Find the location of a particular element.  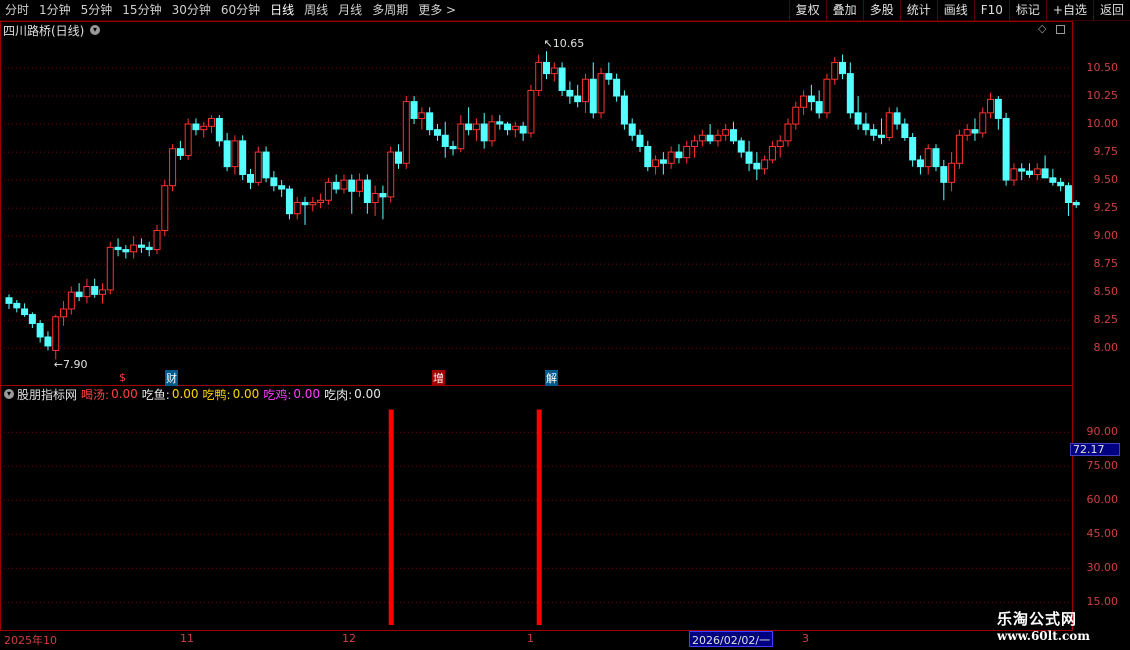

price-tick-label: 10.50 is located at coordinates (1102, 68).